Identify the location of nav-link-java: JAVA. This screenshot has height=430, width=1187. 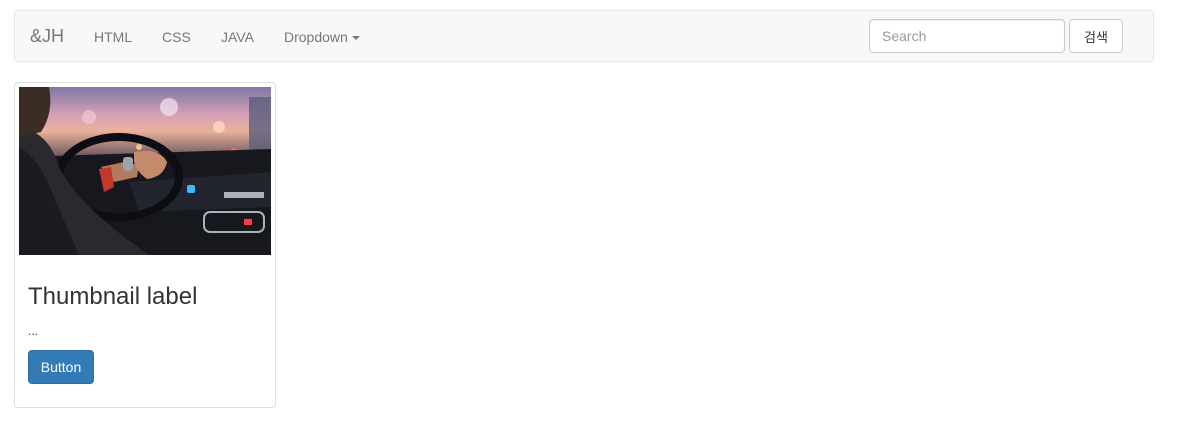
(237, 37).